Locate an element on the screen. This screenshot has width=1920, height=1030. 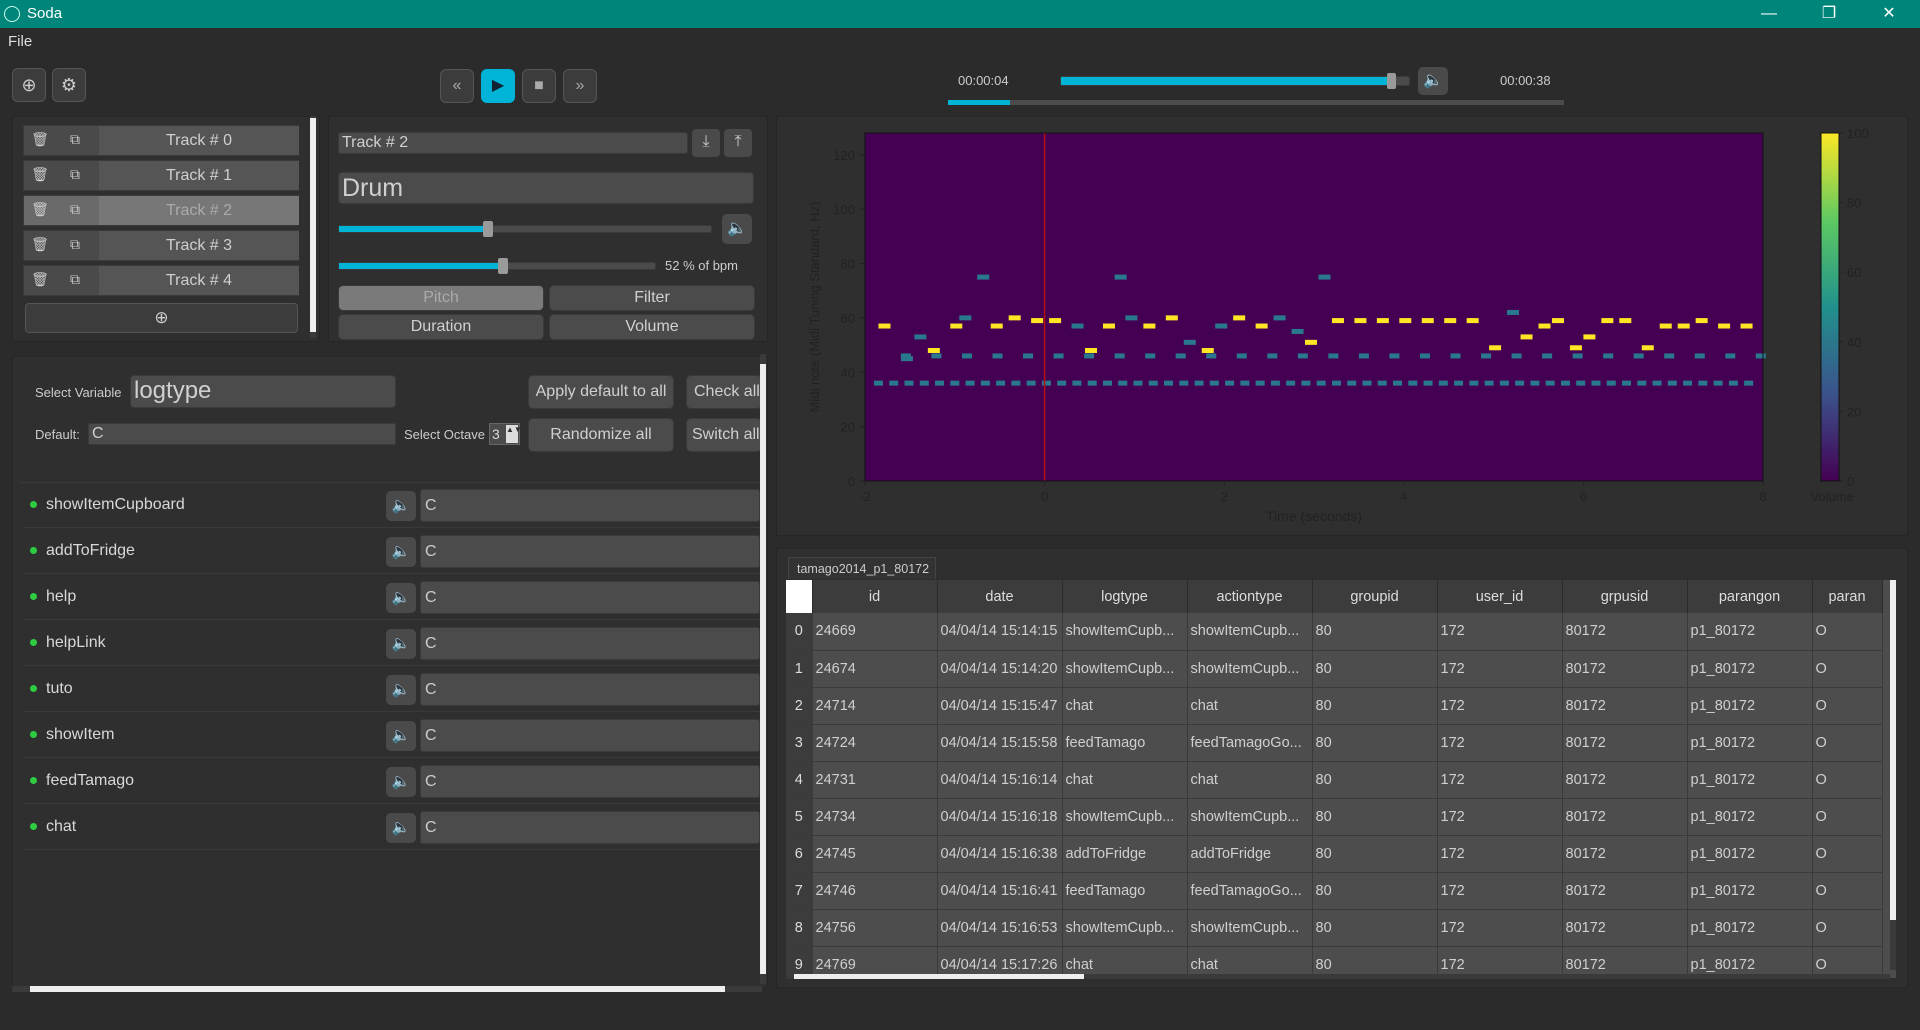
select-all-corner is located at coordinates (799, 596).